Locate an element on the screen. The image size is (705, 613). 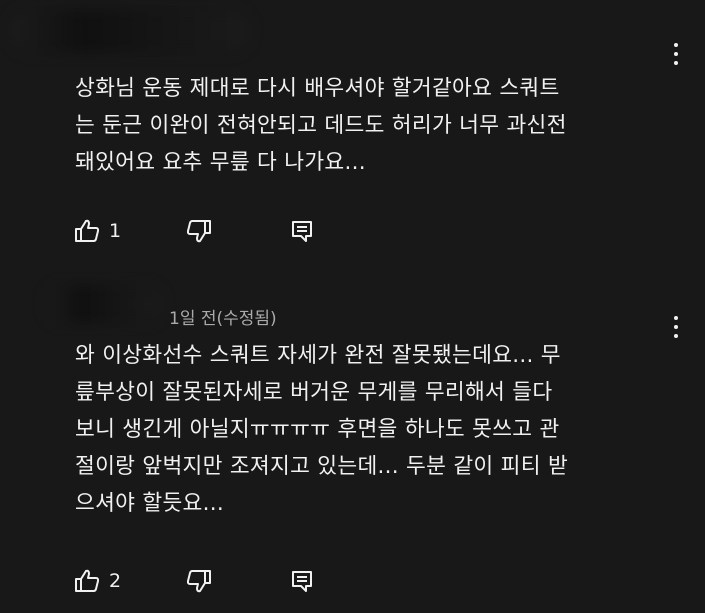
like-count: 2 is located at coordinates (115, 581).